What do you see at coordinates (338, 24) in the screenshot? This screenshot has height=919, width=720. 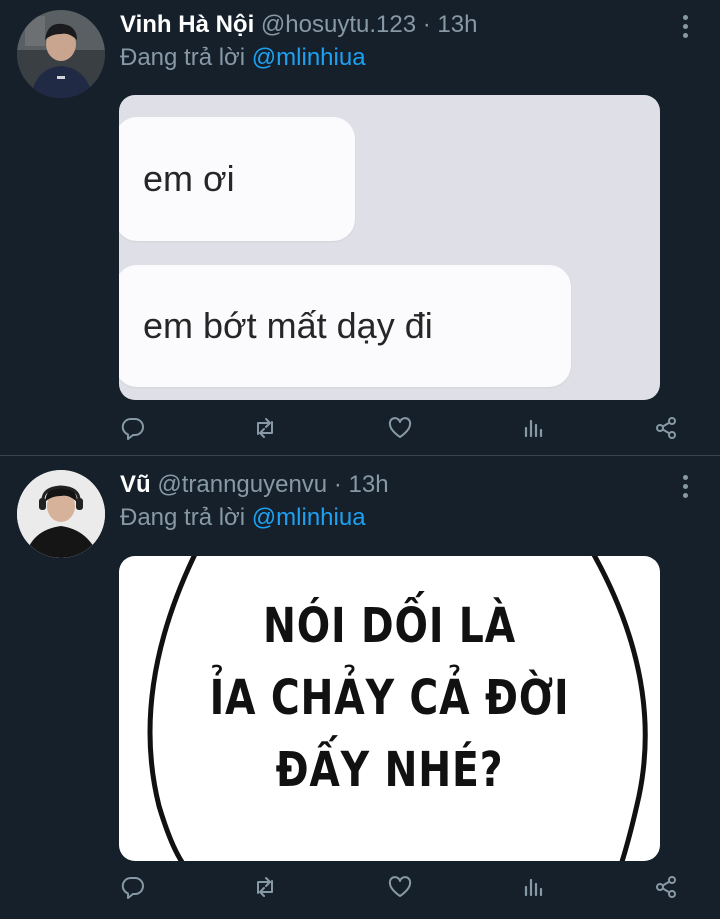 I see `username: @hosuytu.123` at bounding box center [338, 24].